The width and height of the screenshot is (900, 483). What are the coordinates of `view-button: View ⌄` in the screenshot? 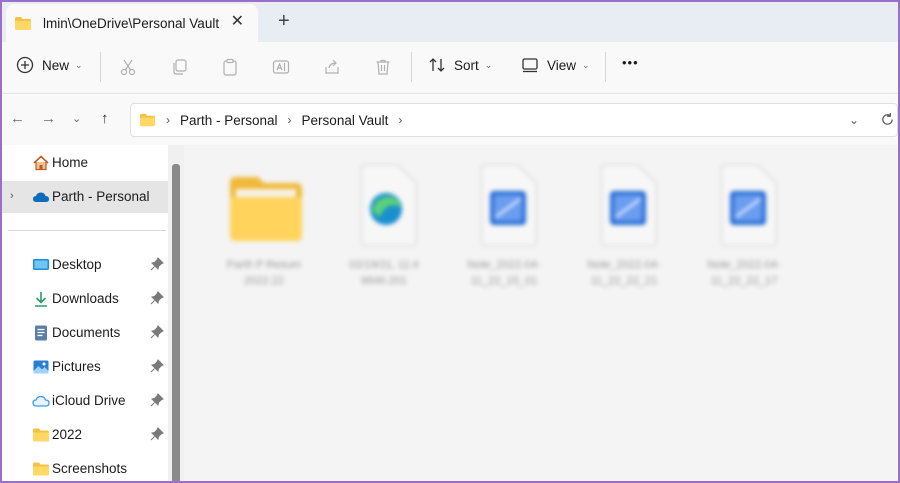 It's located at (555, 65).